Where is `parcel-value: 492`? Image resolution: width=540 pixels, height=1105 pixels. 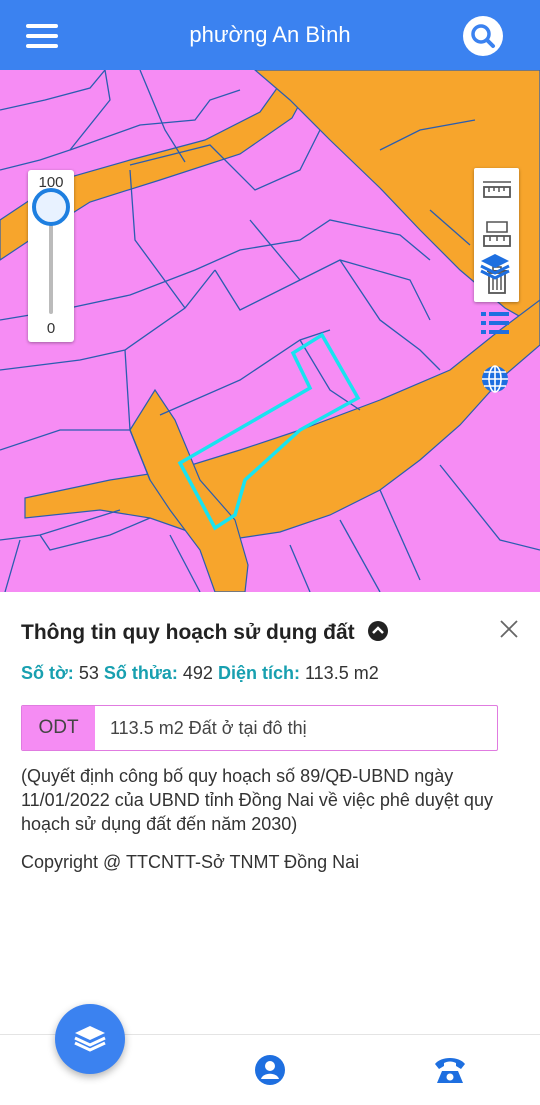
parcel-value: 492 is located at coordinates (197, 673).